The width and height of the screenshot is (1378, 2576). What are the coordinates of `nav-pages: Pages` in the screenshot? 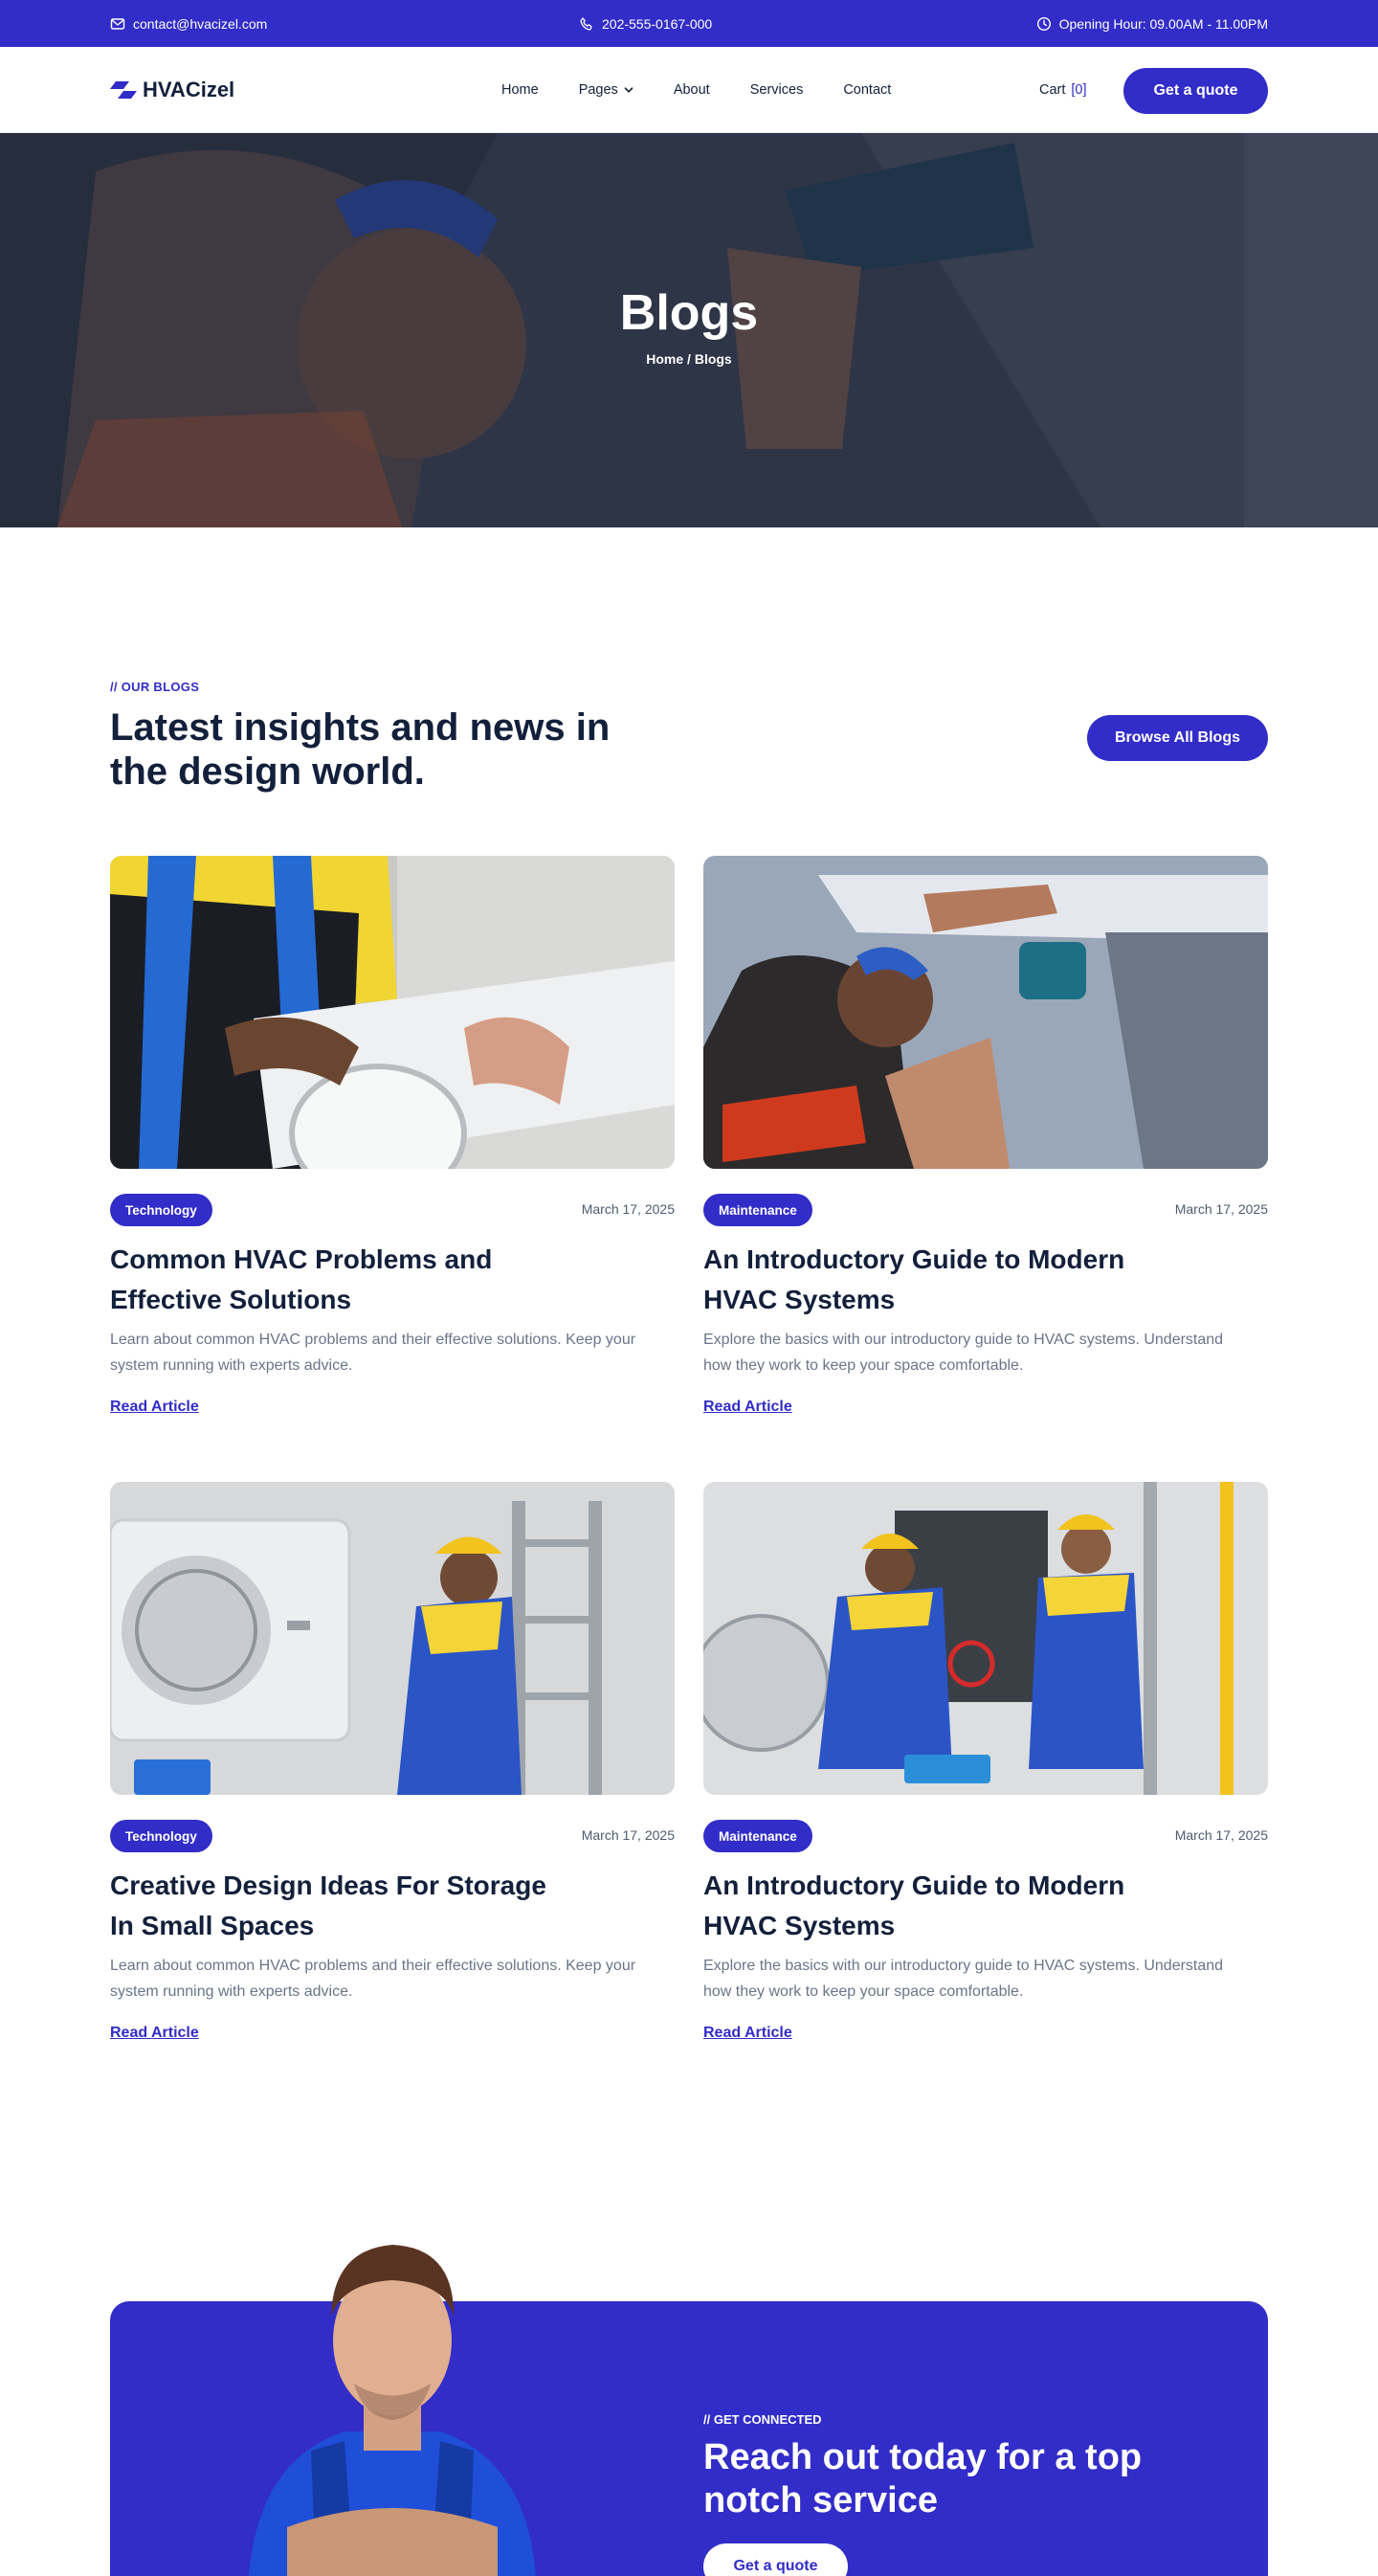 It's located at (606, 90).